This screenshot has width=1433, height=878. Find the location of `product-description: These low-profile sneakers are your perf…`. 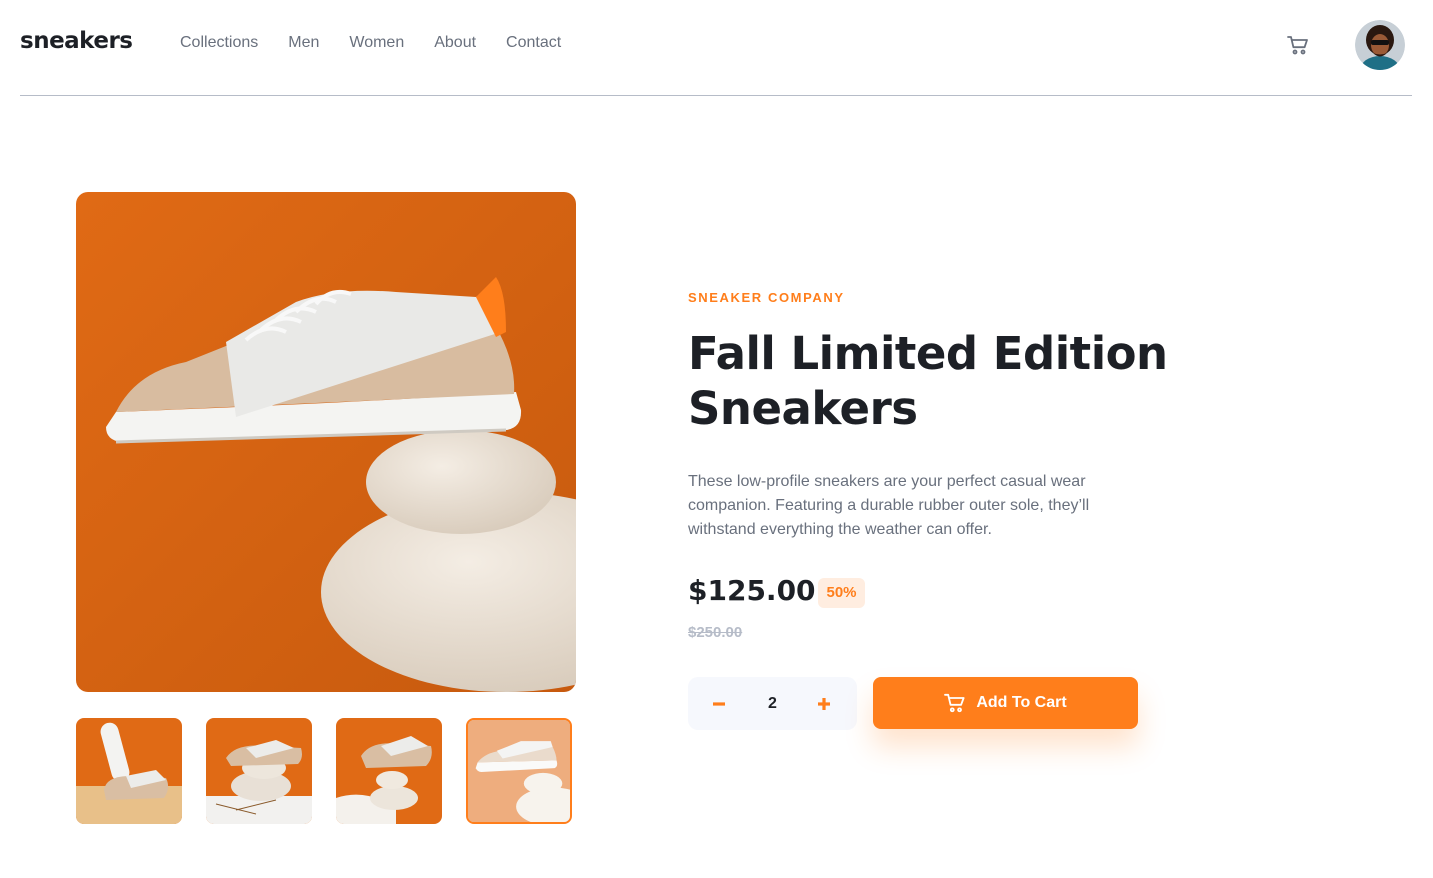

product-description: These low-profile sneakers are your perf… is located at coordinates (889, 505).